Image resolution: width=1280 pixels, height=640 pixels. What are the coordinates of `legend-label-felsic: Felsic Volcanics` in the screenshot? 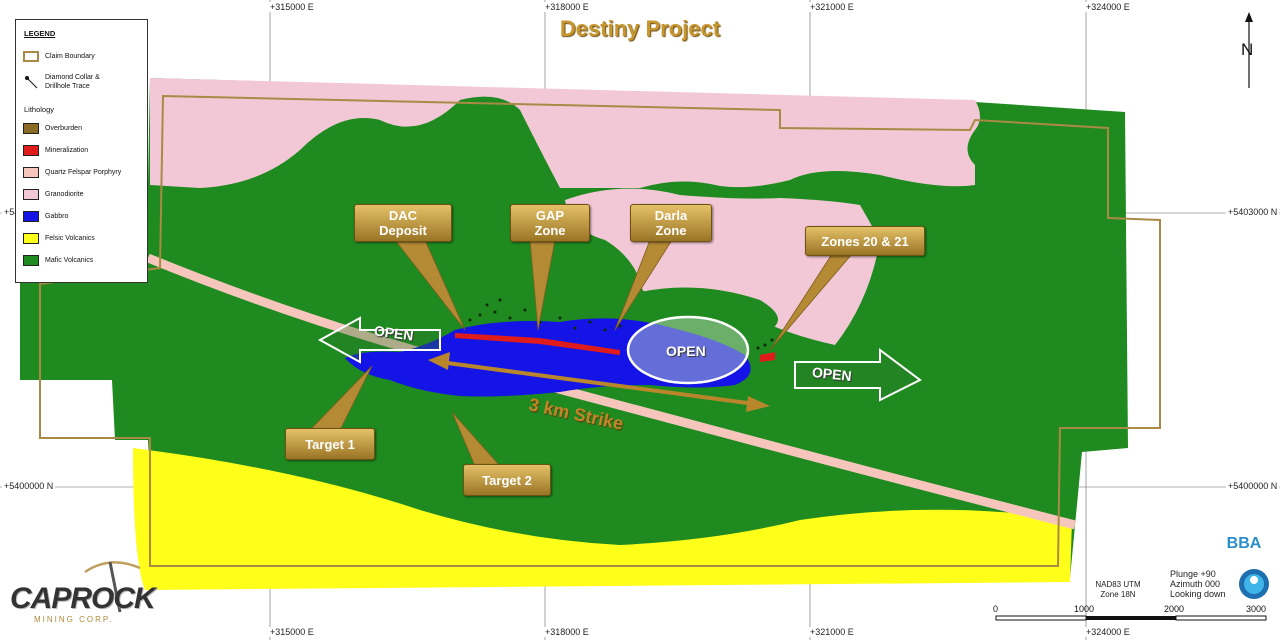 It's located at (70, 238).